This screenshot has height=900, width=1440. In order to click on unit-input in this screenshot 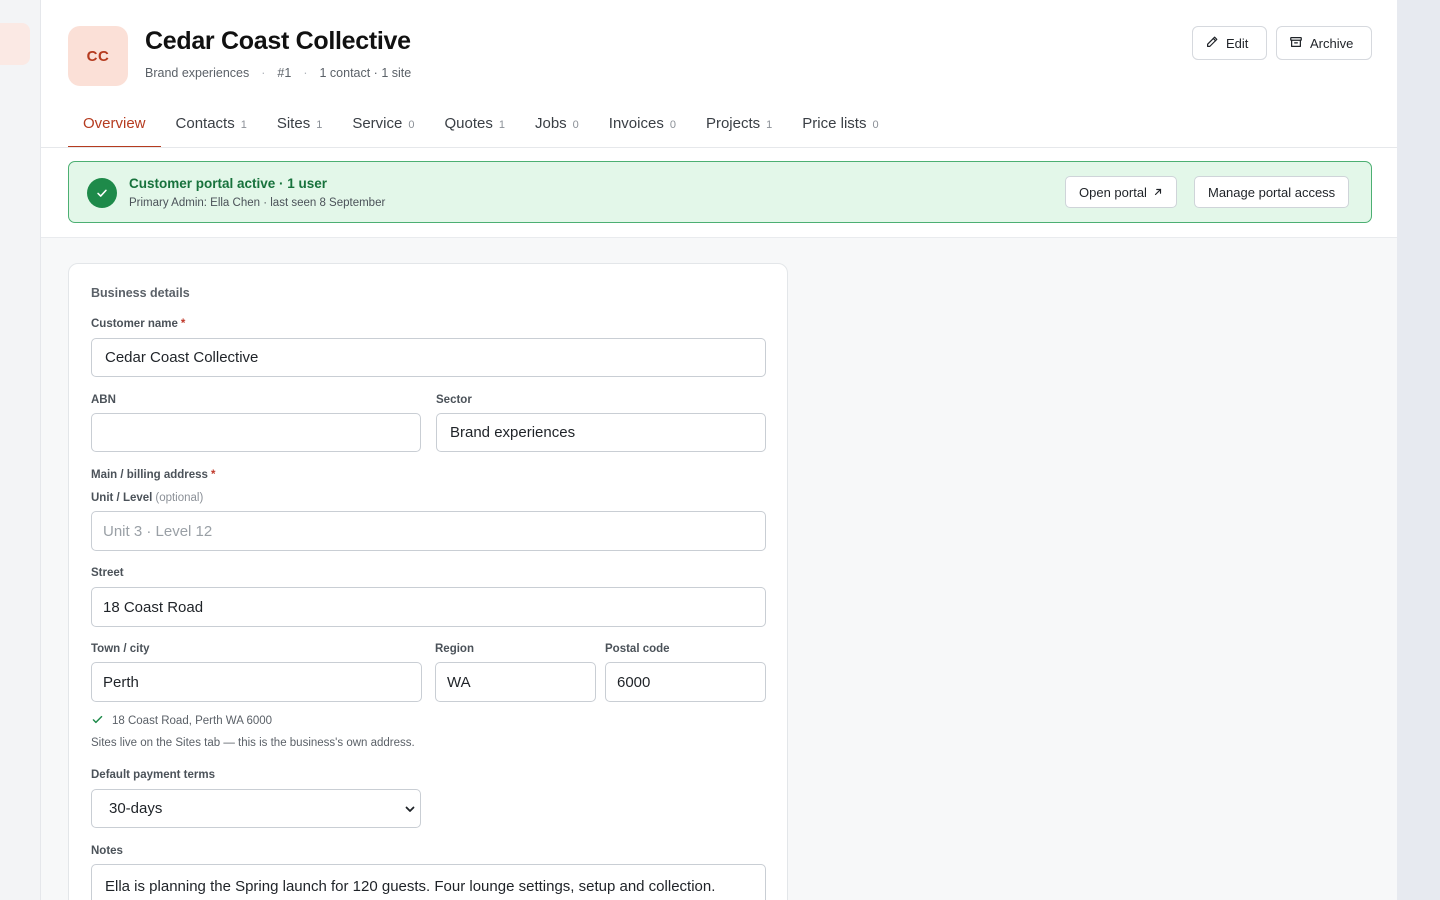, I will do `click(428, 531)`.